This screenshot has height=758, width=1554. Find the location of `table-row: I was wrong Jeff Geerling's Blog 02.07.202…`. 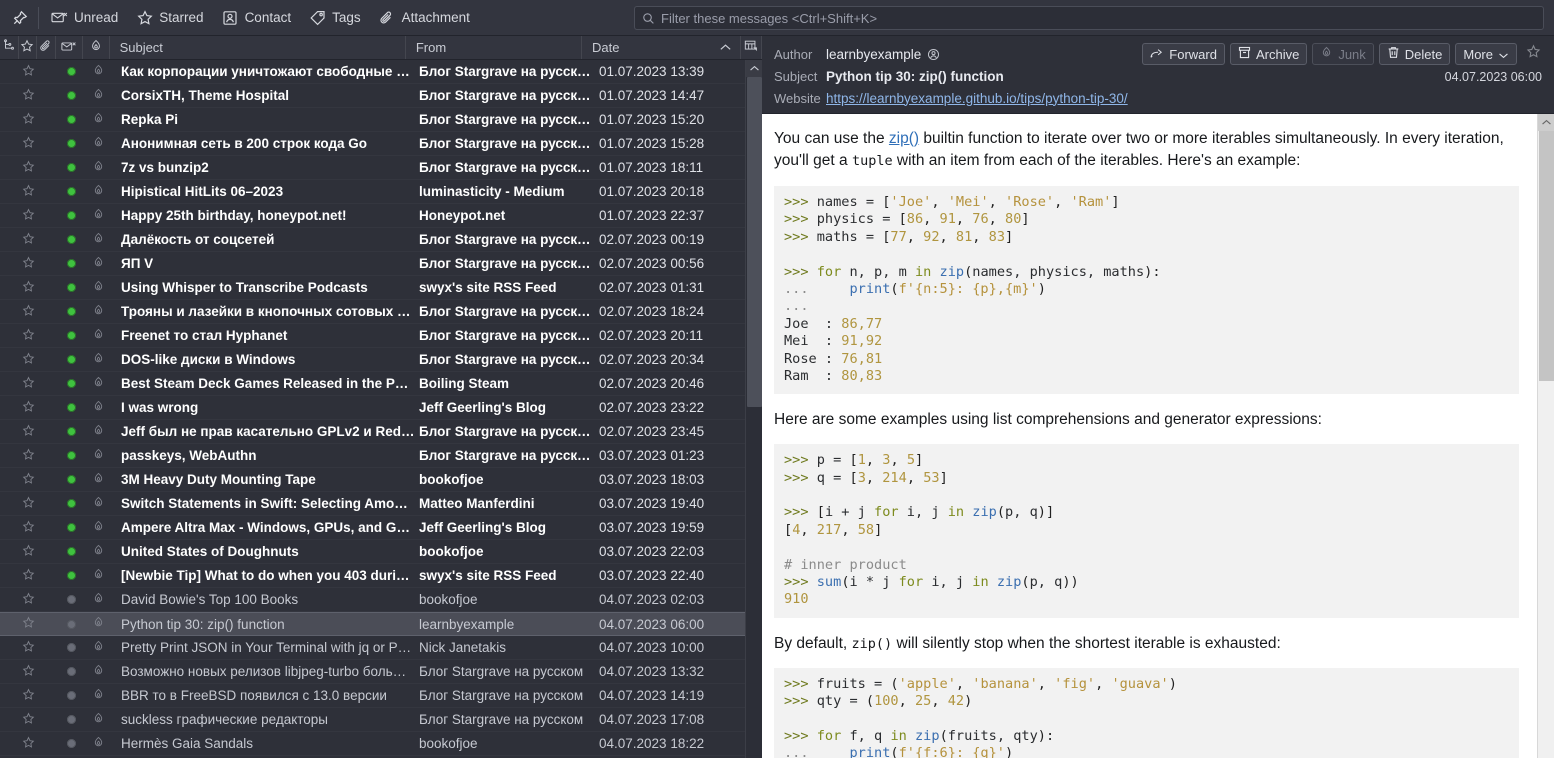

table-row: I was wrong Jeff Geerling's Blog 02.07.202… is located at coordinates (372, 408).